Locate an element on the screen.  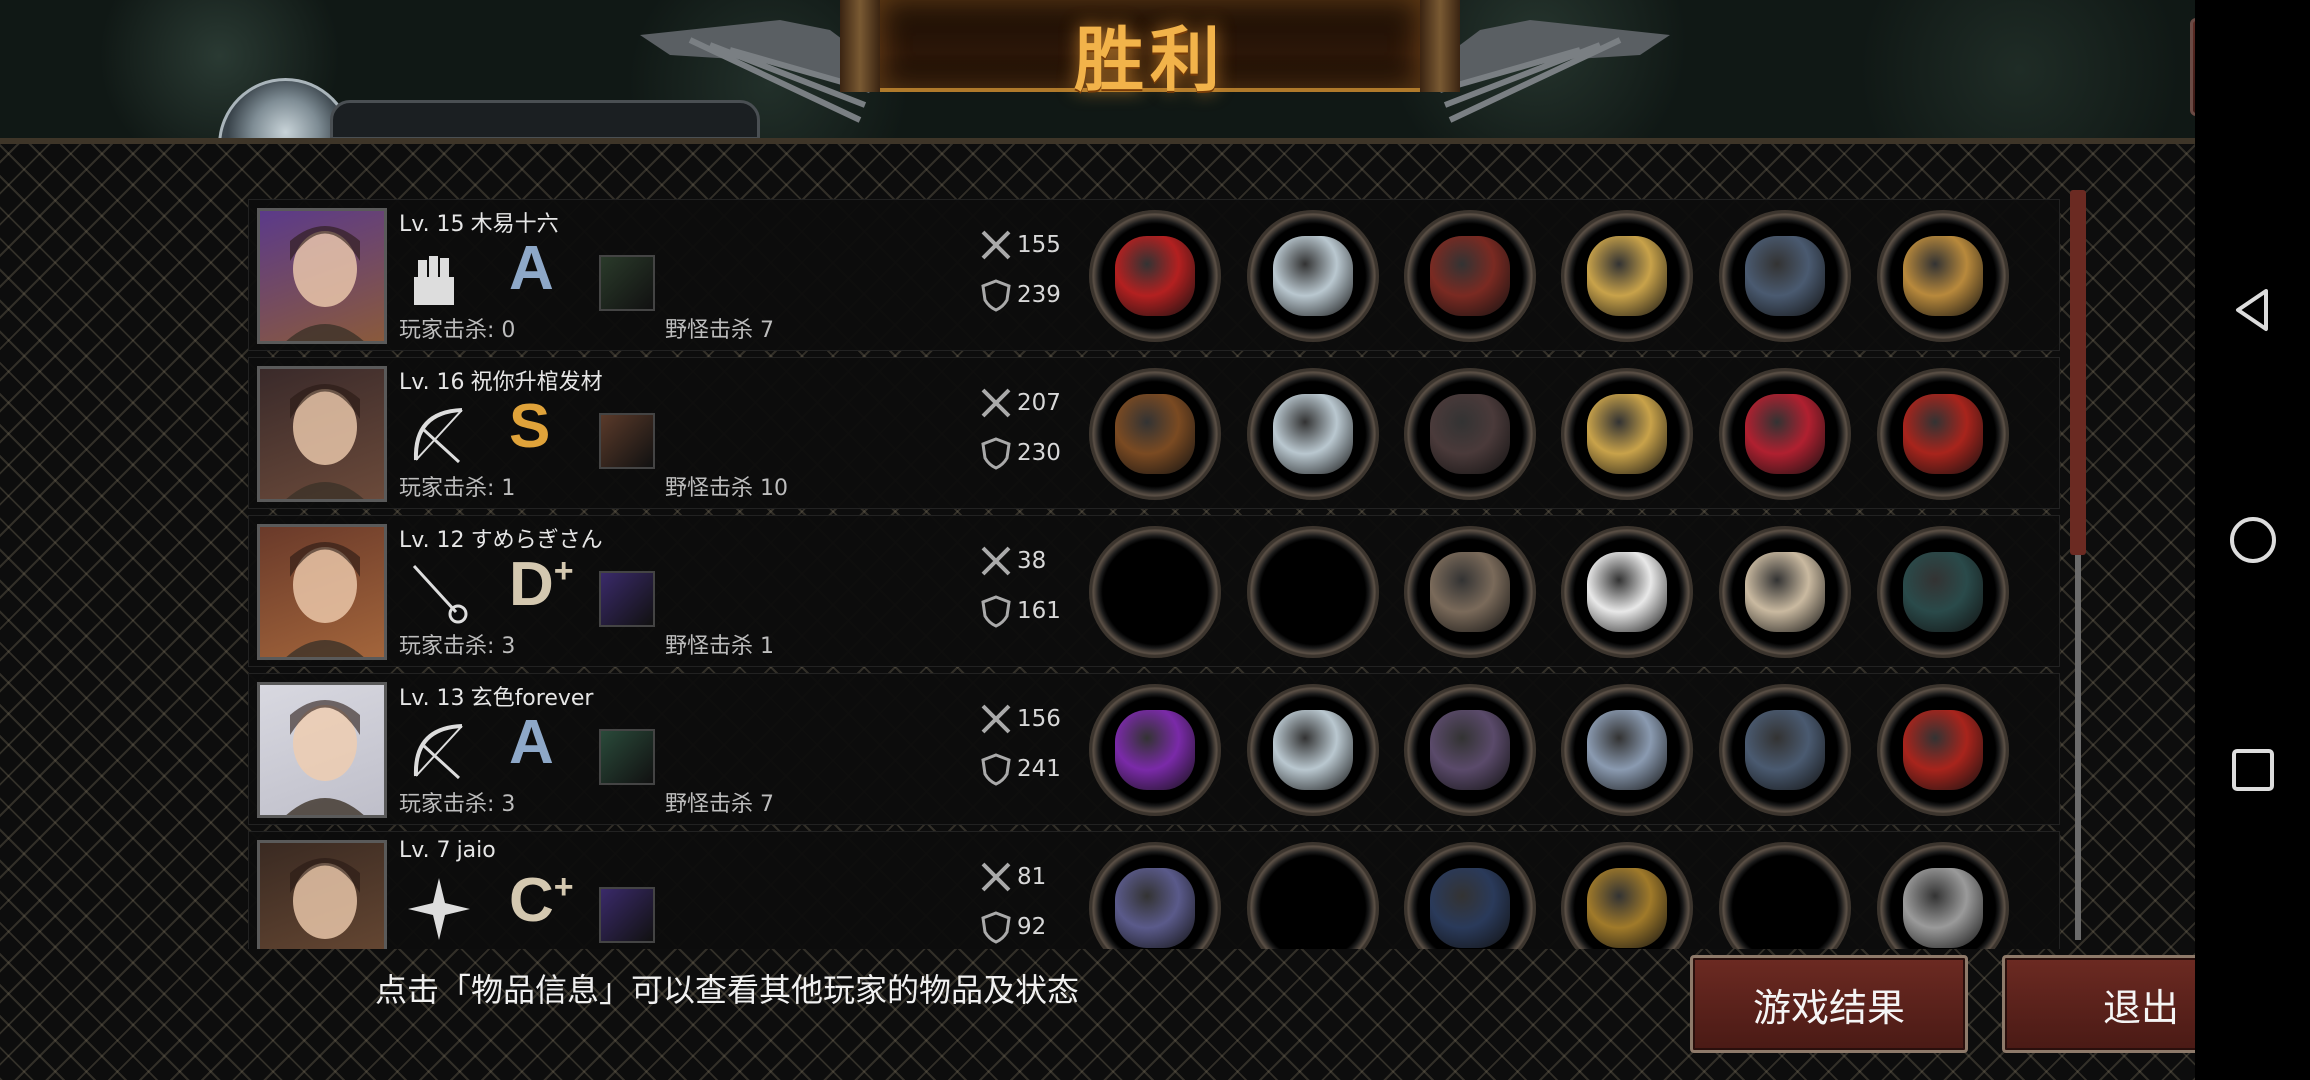
recents-icon is located at coordinates (2253, 770).